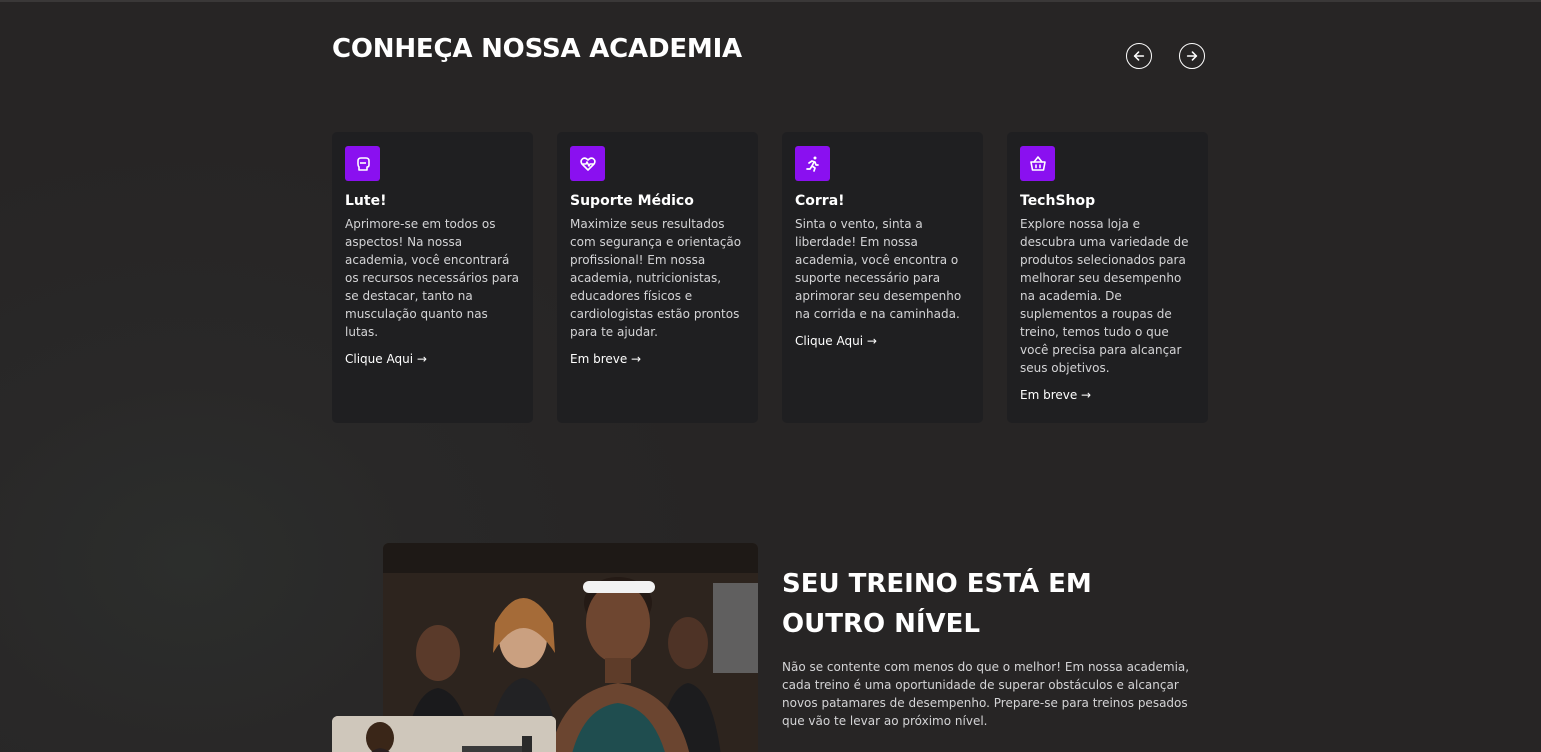  What do you see at coordinates (587, 163) in the screenshot?
I see `heart-pulse-icon` at bounding box center [587, 163].